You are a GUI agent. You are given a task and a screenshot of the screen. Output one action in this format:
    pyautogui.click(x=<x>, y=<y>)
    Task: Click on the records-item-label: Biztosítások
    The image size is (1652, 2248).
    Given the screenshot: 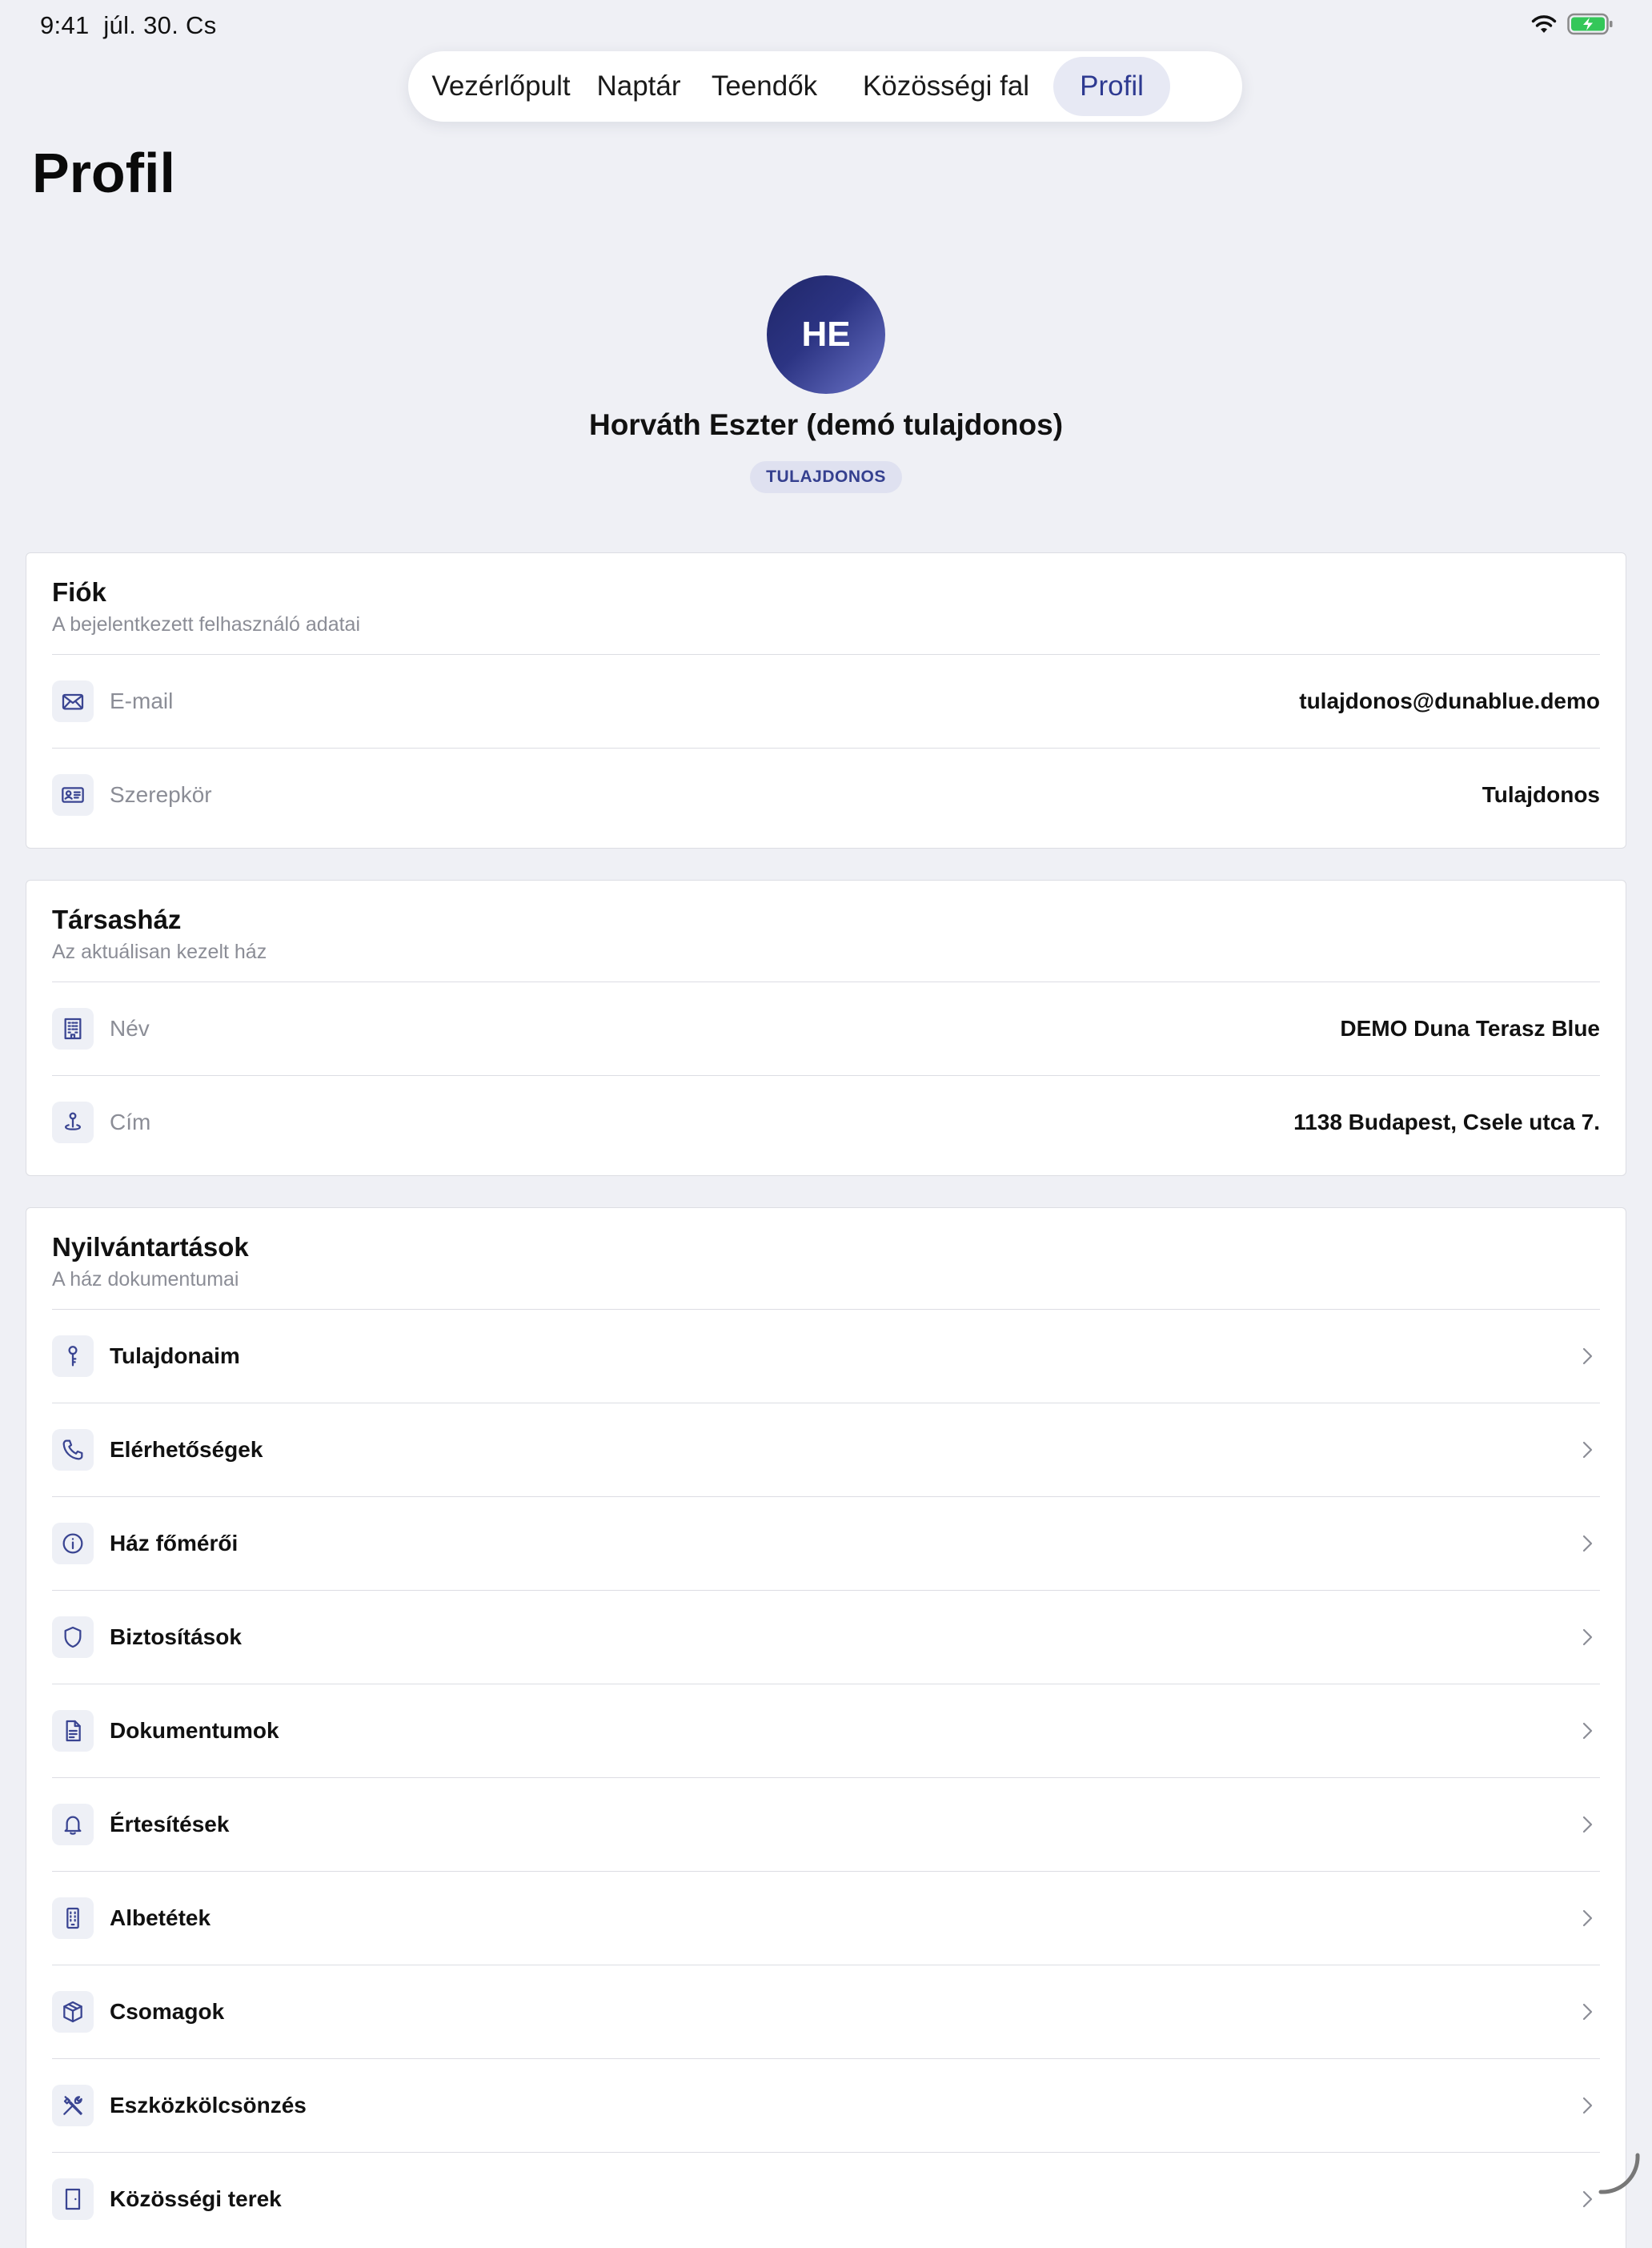 What is the action you would take?
    pyautogui.click(x=176, y=1636)
    